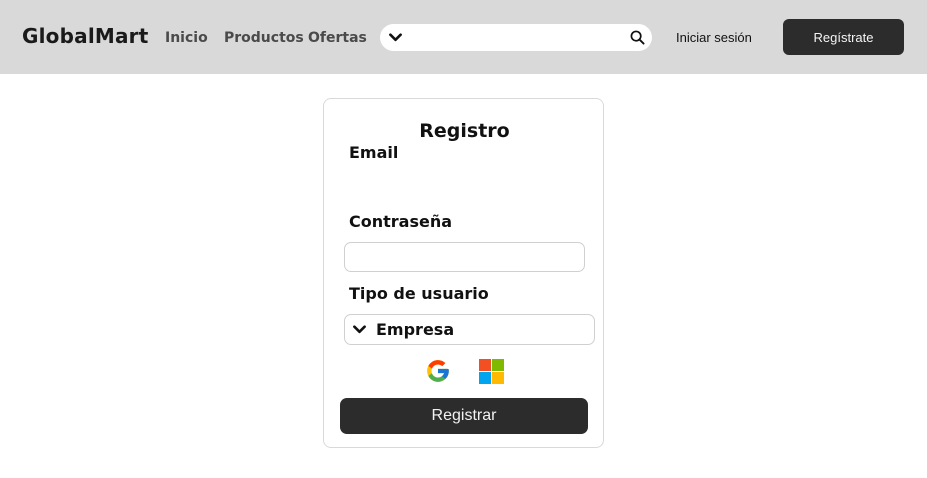 This screenshot has height=478, width=927. Describe the element at coordinates (464, 416) in the screenshot. I see `register-button: Registrar` at that location.